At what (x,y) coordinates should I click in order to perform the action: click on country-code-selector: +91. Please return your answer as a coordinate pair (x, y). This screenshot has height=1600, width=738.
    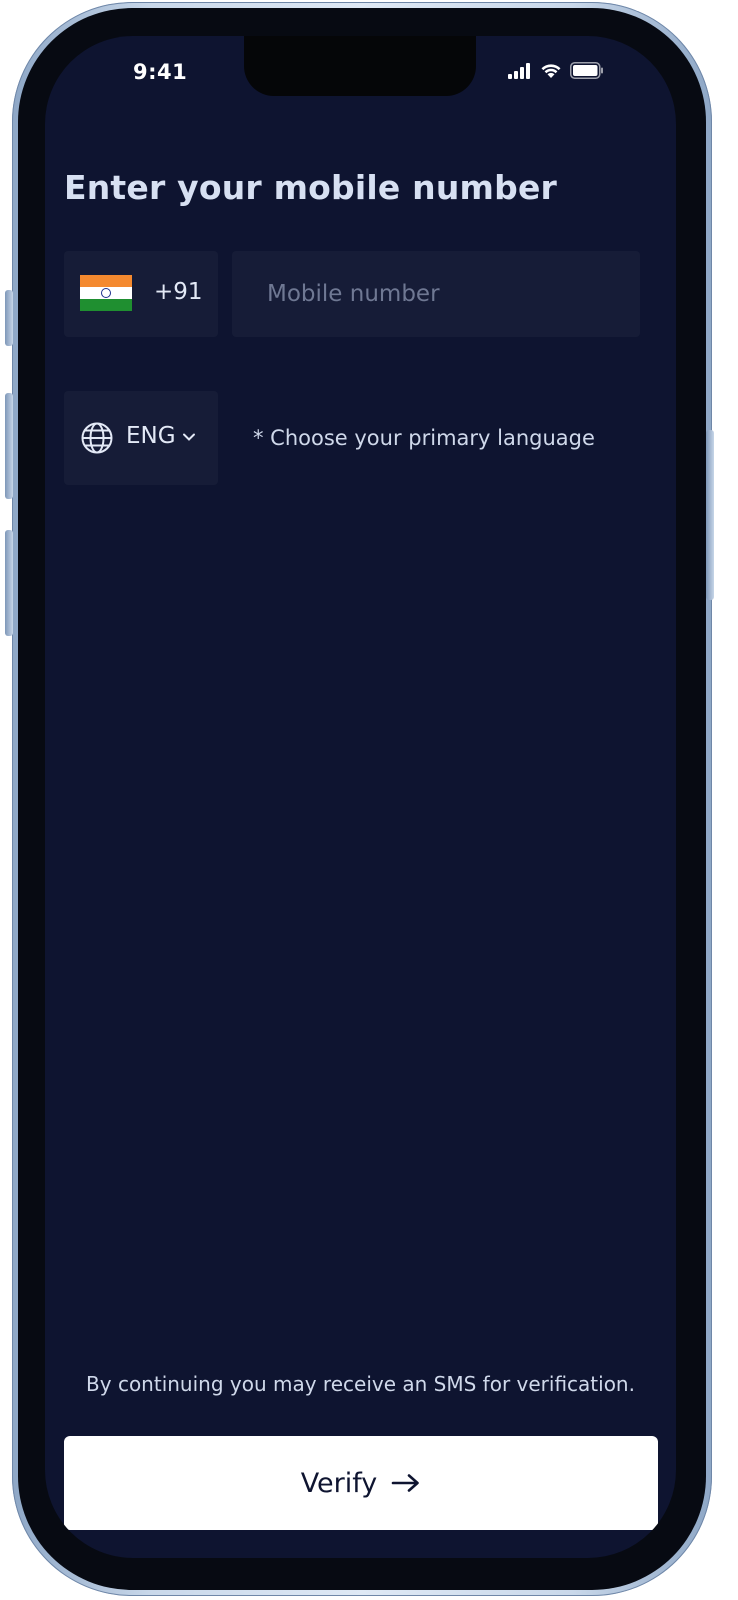
    Looking at the image, I should click on (141, 294).